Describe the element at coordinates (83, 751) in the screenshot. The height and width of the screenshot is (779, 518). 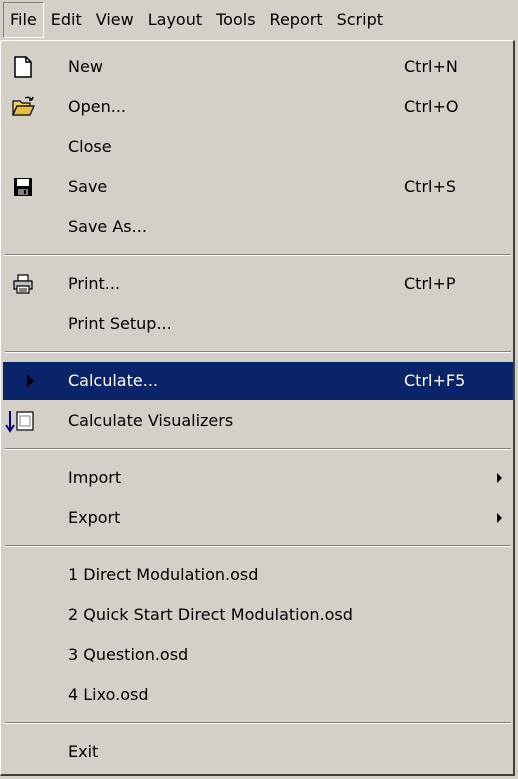
I see `menu-item-label: Exit` at that location.